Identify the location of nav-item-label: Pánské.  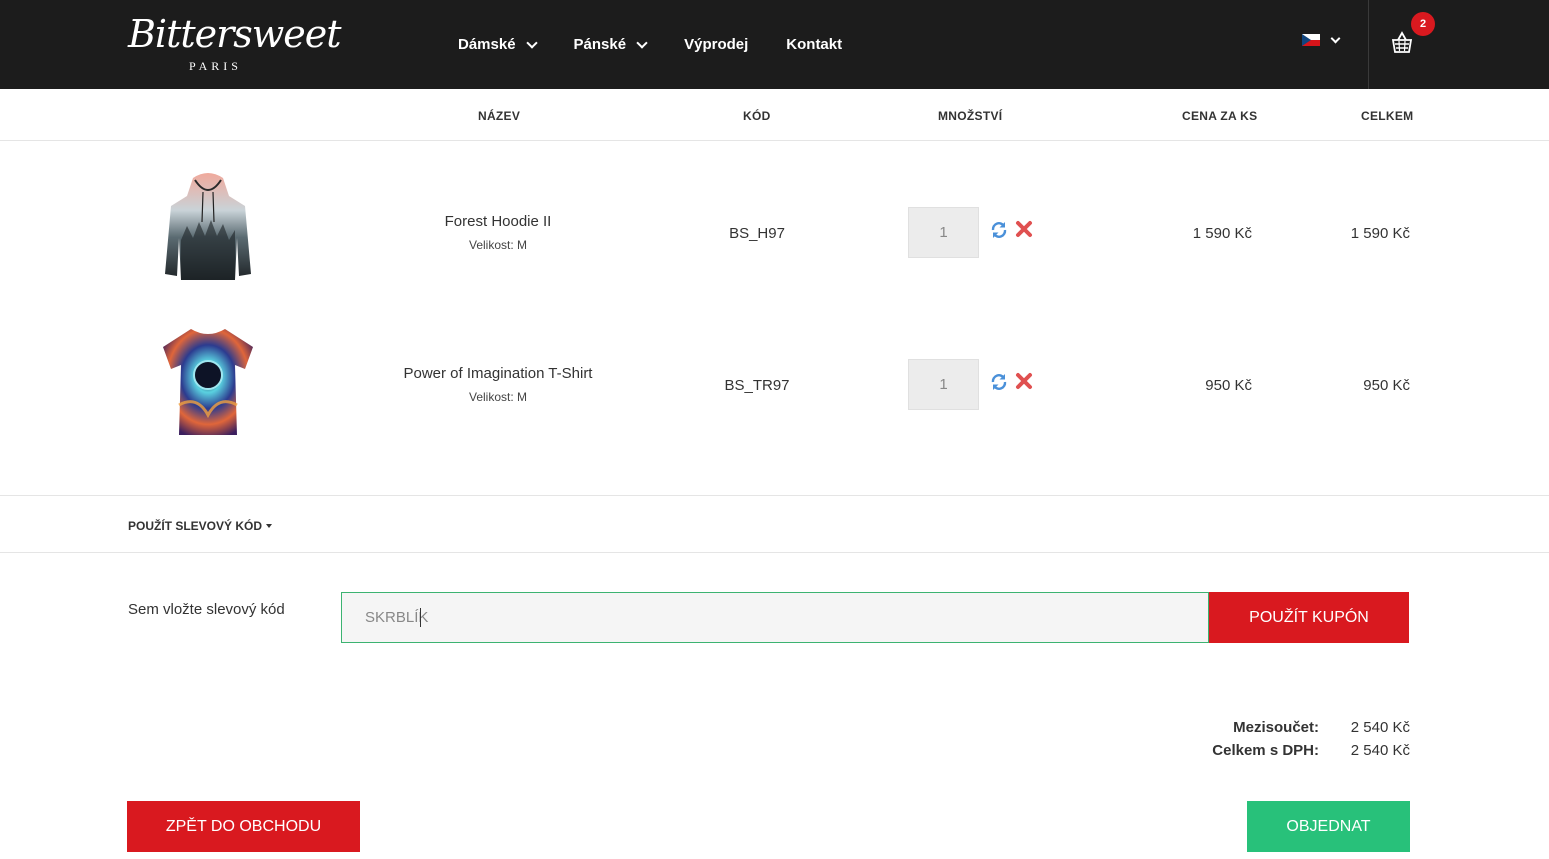
(600, 44).